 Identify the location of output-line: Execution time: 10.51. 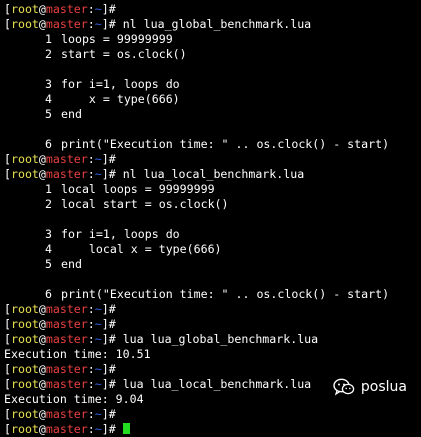
(212, 354).